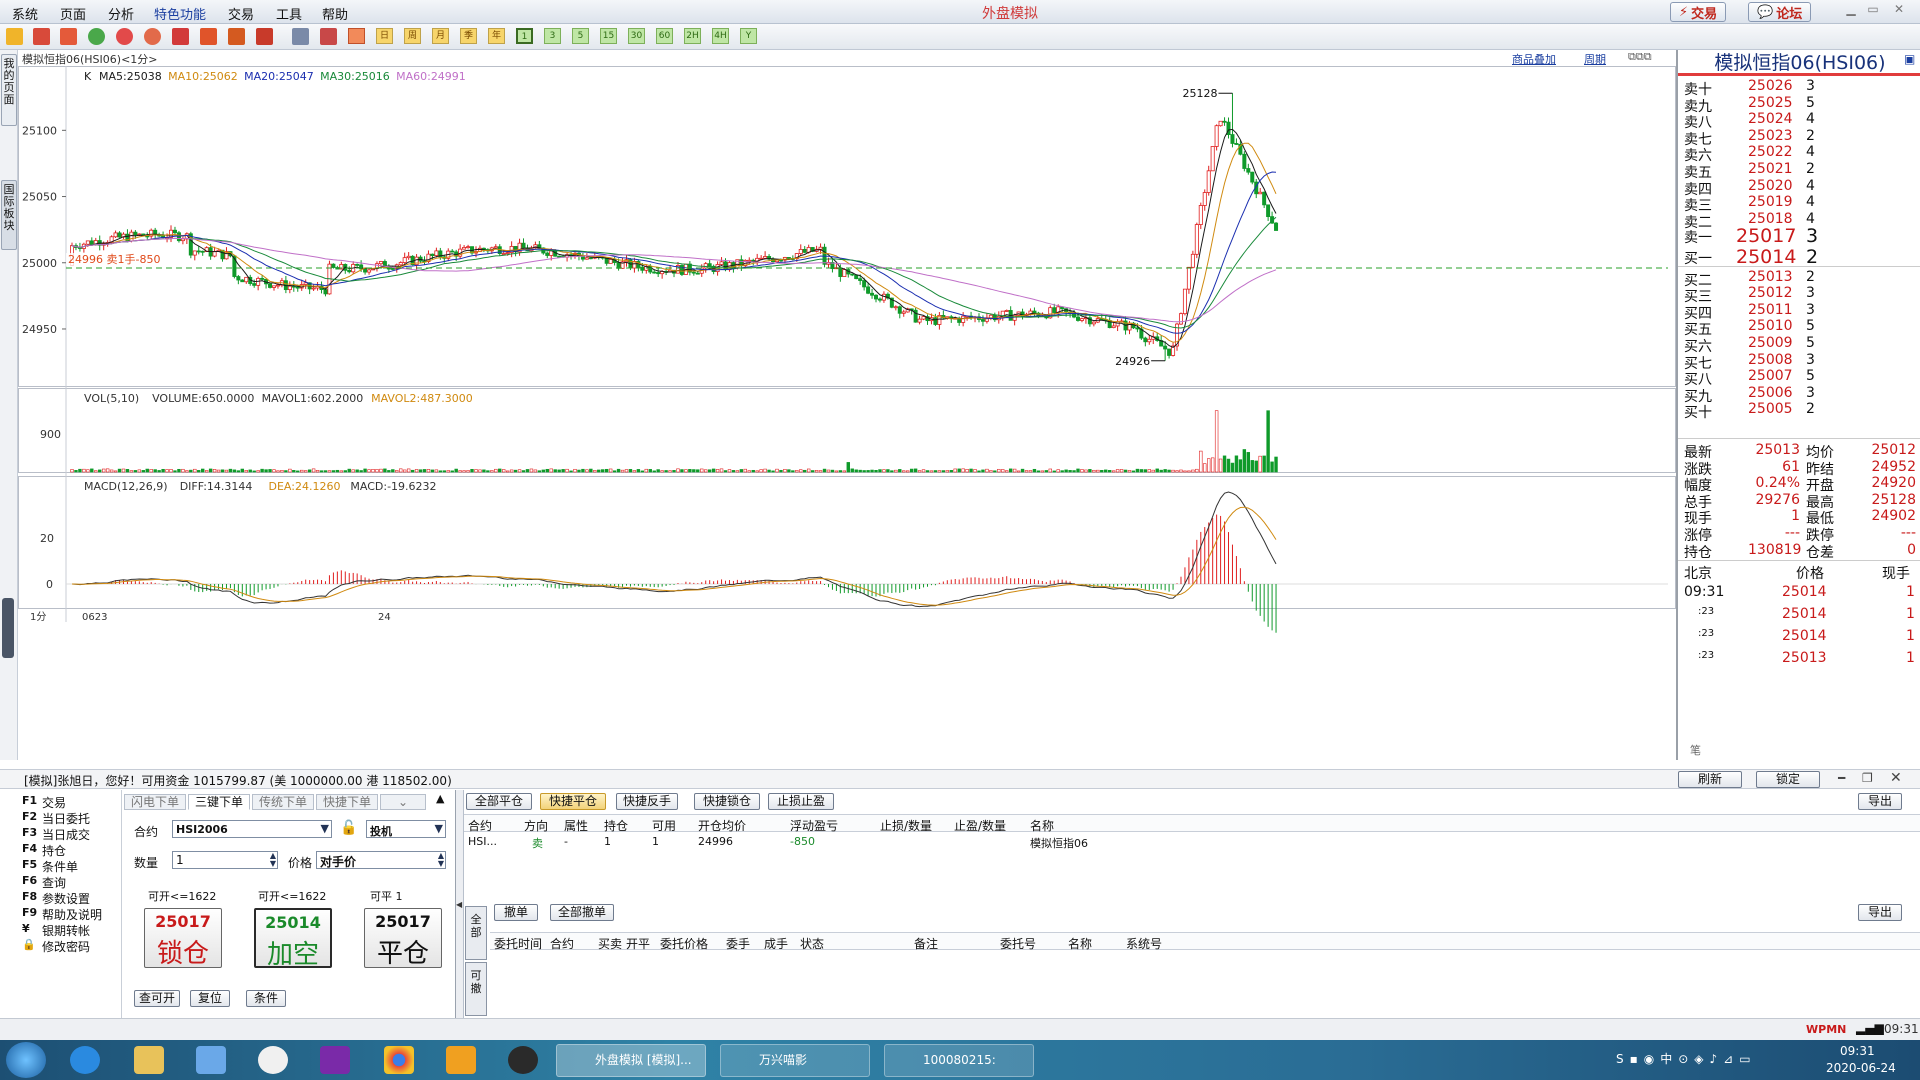  Describe the element at coordinates (54, 882) in the screenshot. I see `function-item: 查询` at that location.